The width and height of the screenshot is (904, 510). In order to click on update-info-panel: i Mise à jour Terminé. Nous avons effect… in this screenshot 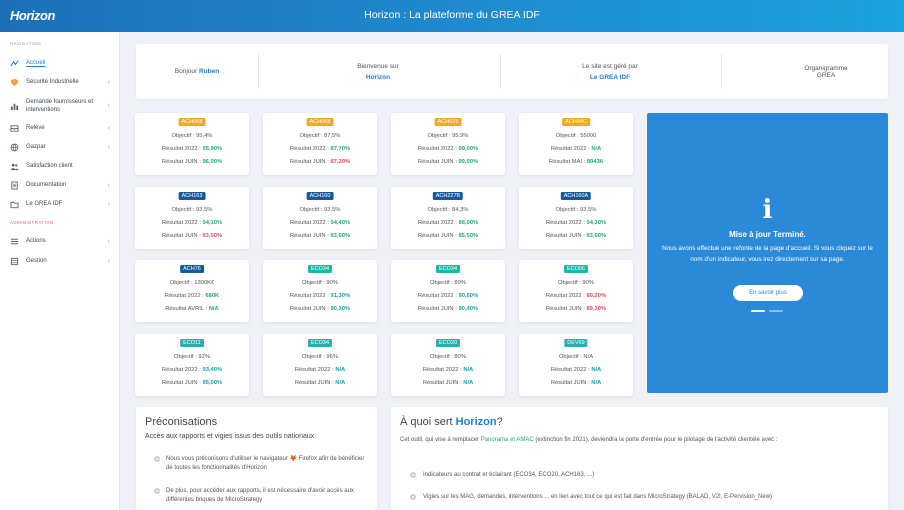, I will do `click(767, 253)`.